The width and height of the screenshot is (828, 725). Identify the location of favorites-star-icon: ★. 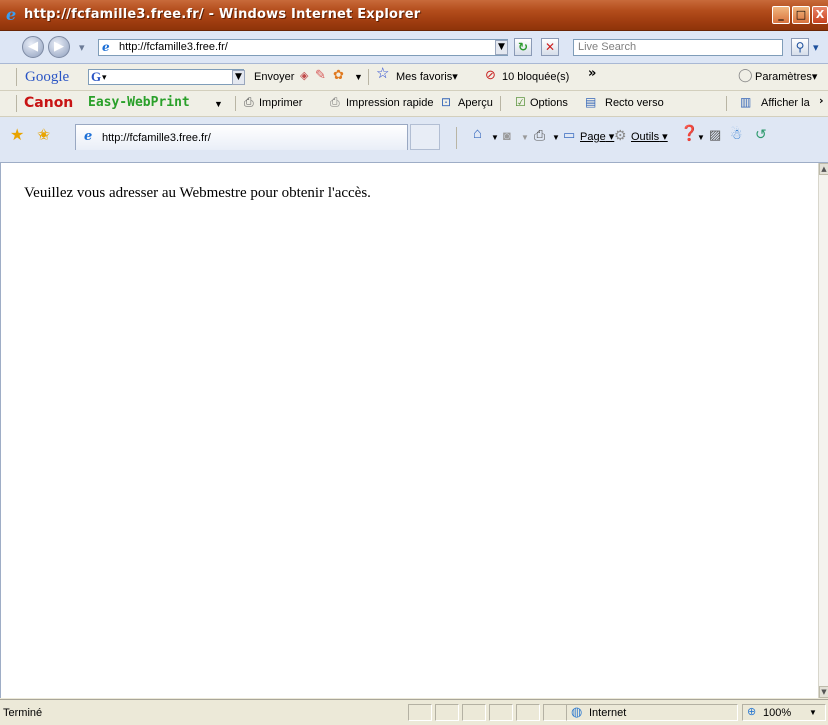
(17, 136).